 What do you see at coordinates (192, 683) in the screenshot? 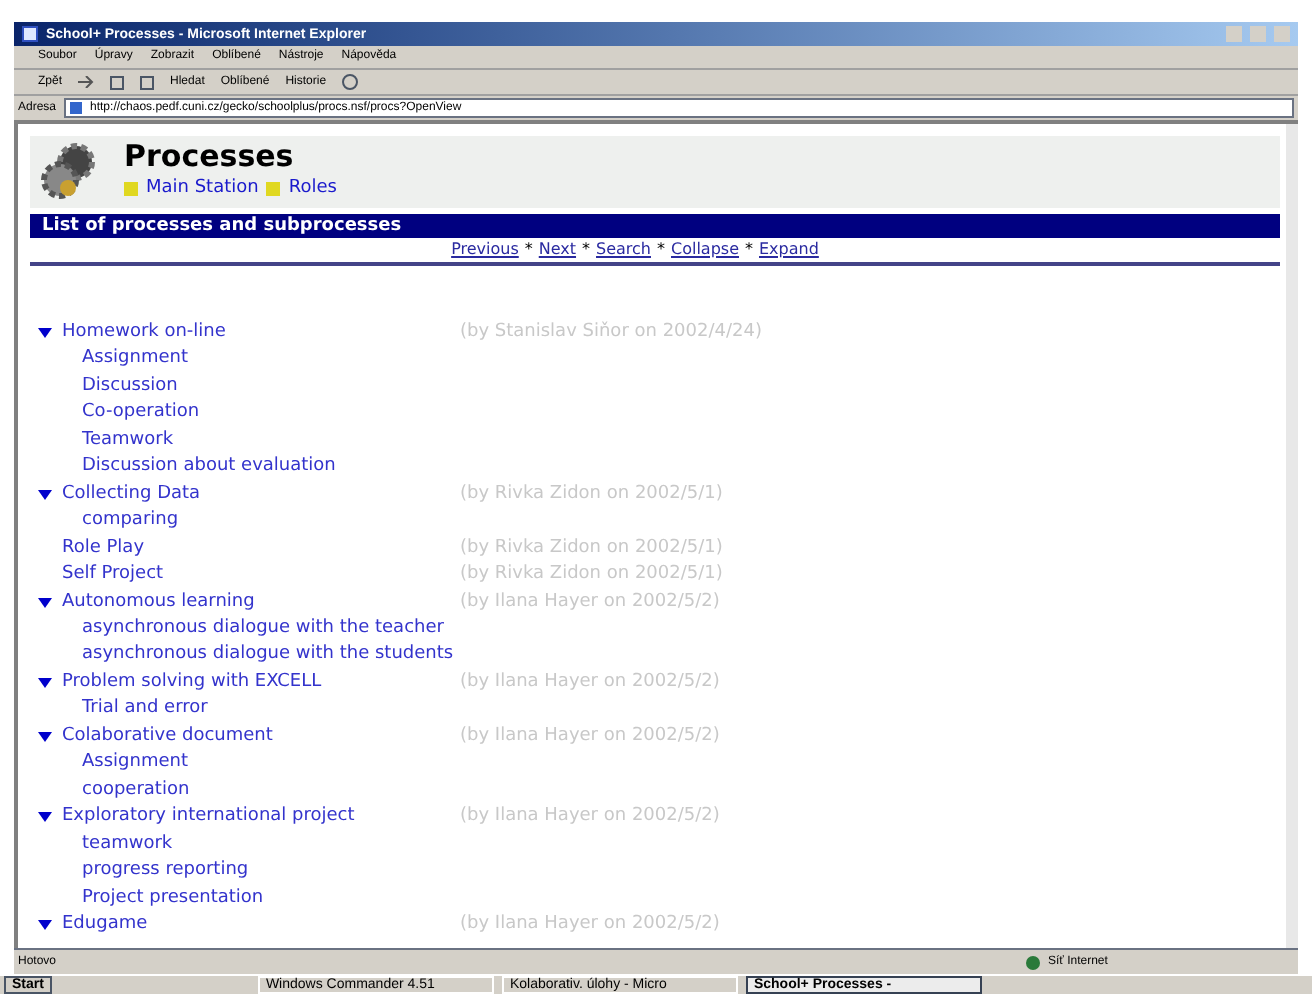
I see `process-link: Problem solving with EXCELL` at bounding box center [192, 683].